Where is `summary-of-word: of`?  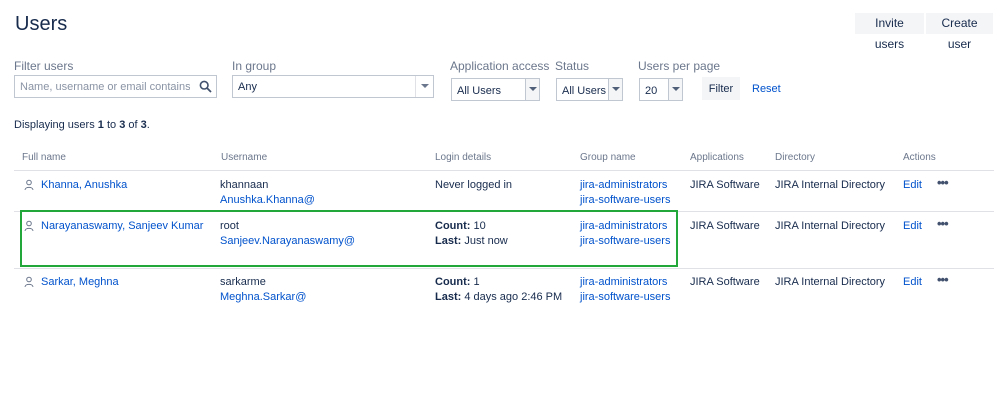 summary-of-word: of is located at coordinates (133, 125).